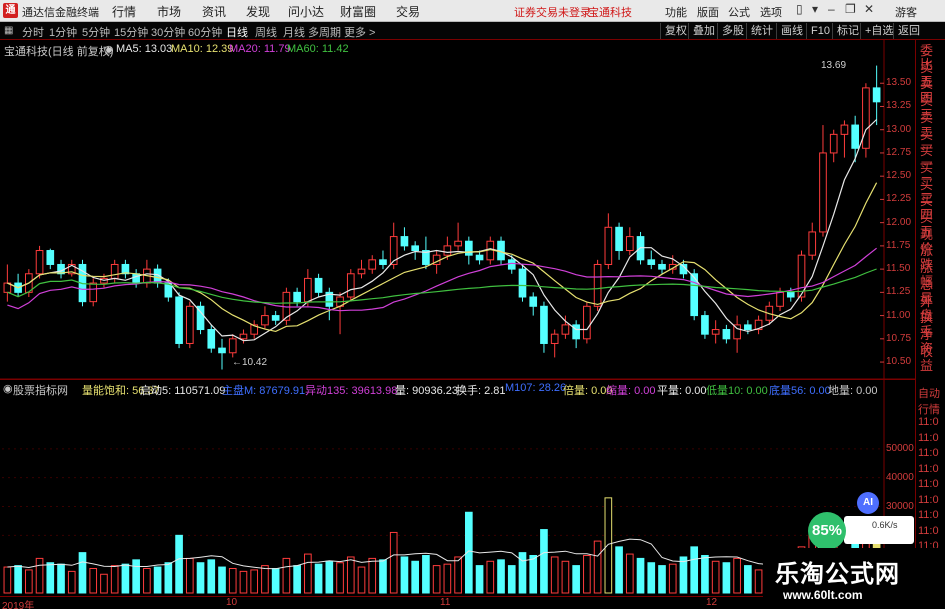 The image size is (945, 609). I want to click on period-timeshare: 分时, so click(33, 32).